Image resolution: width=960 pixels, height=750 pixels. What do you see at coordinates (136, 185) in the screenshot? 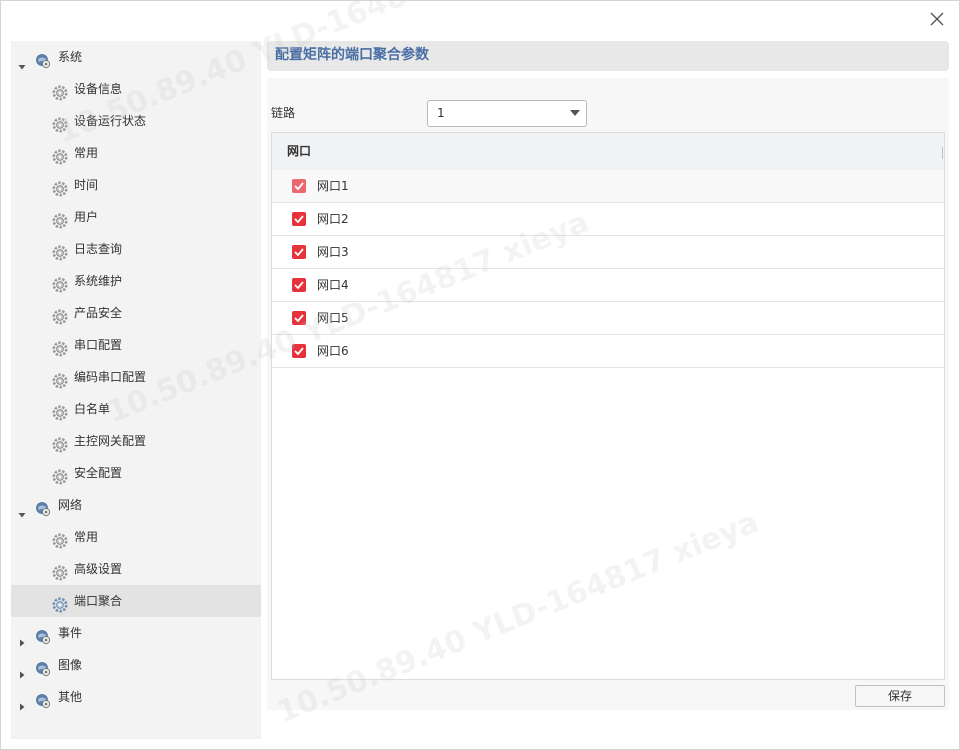
I see `sidebar-item: 时间` at bounding box center [136, 185].